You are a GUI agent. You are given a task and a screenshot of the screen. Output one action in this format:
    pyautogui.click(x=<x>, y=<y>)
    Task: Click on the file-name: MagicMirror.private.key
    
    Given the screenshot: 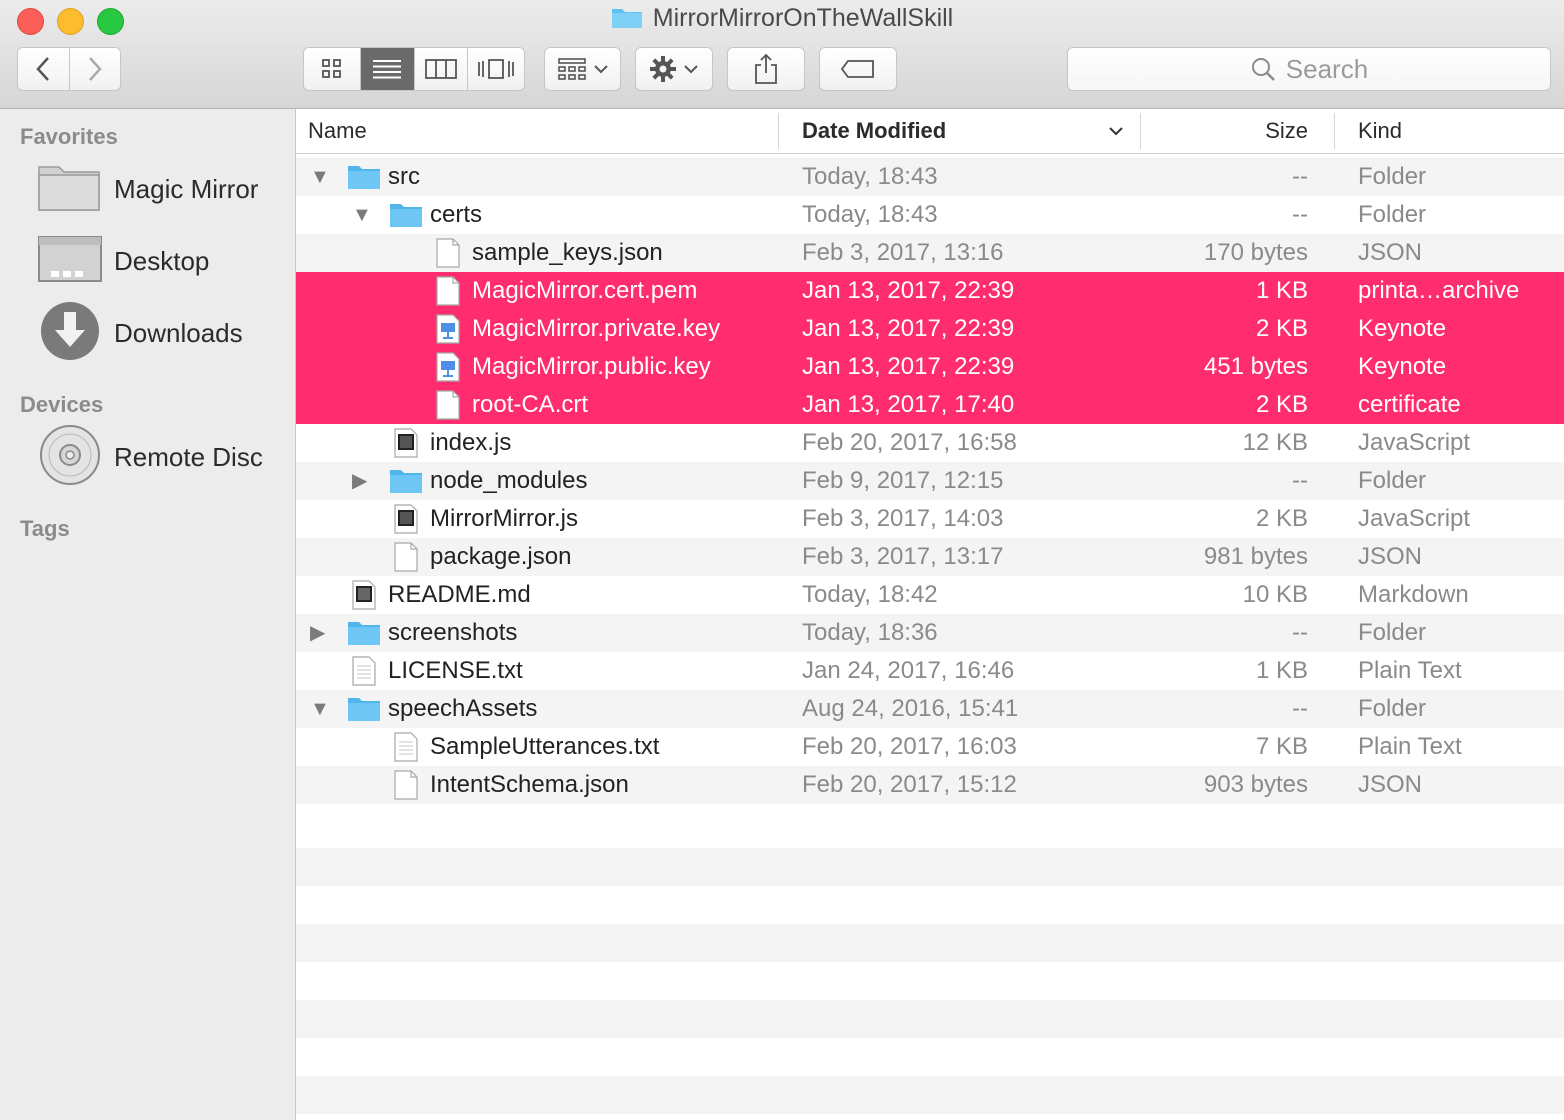 What is the action you would take?
    pyautogui.click(x=596, y=328)
    